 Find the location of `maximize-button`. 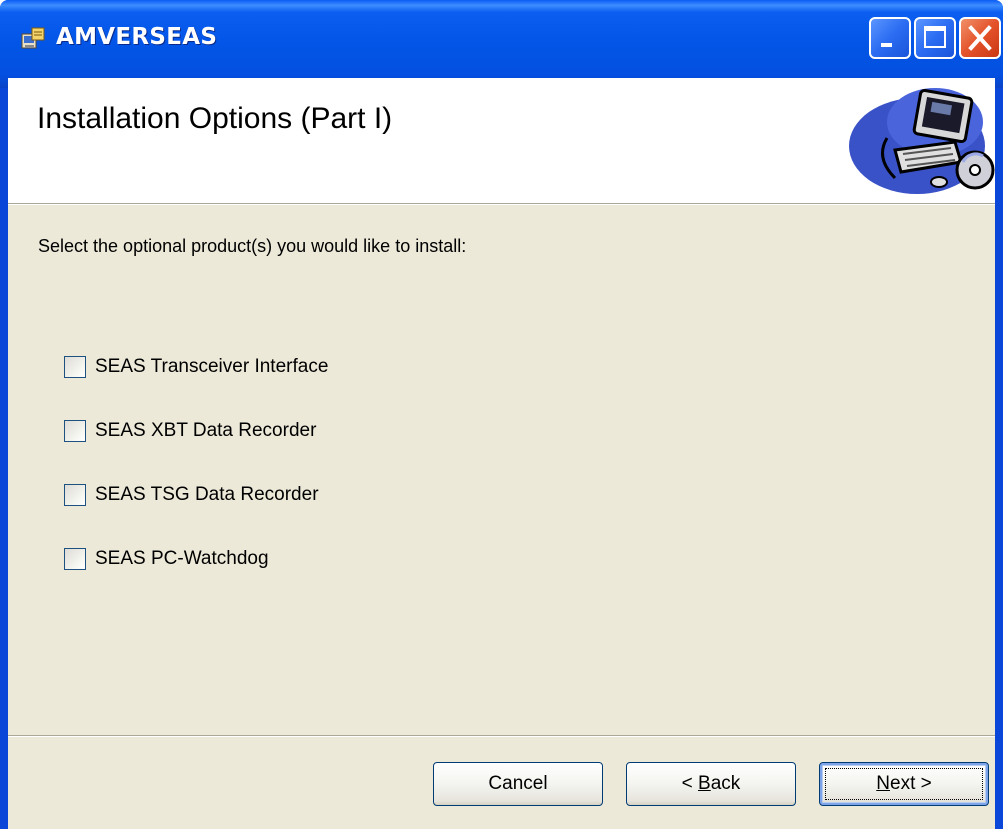

maximize-button is located at coordinates (935, 38).